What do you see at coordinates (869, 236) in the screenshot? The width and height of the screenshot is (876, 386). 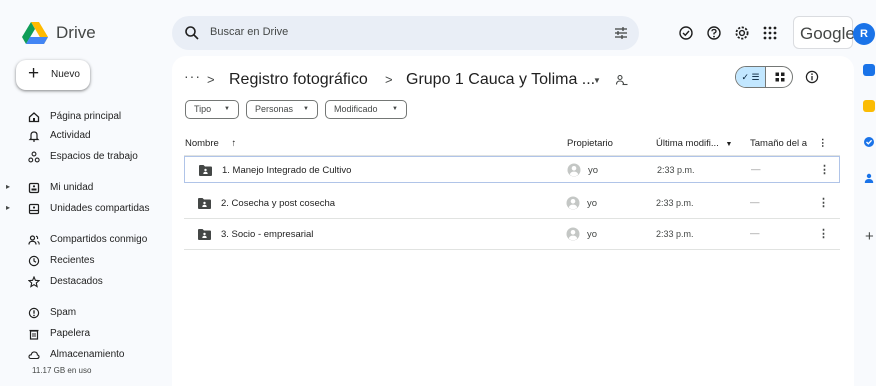 I see `add-addon-plus-icon: +` at bounding box center [869, 236].